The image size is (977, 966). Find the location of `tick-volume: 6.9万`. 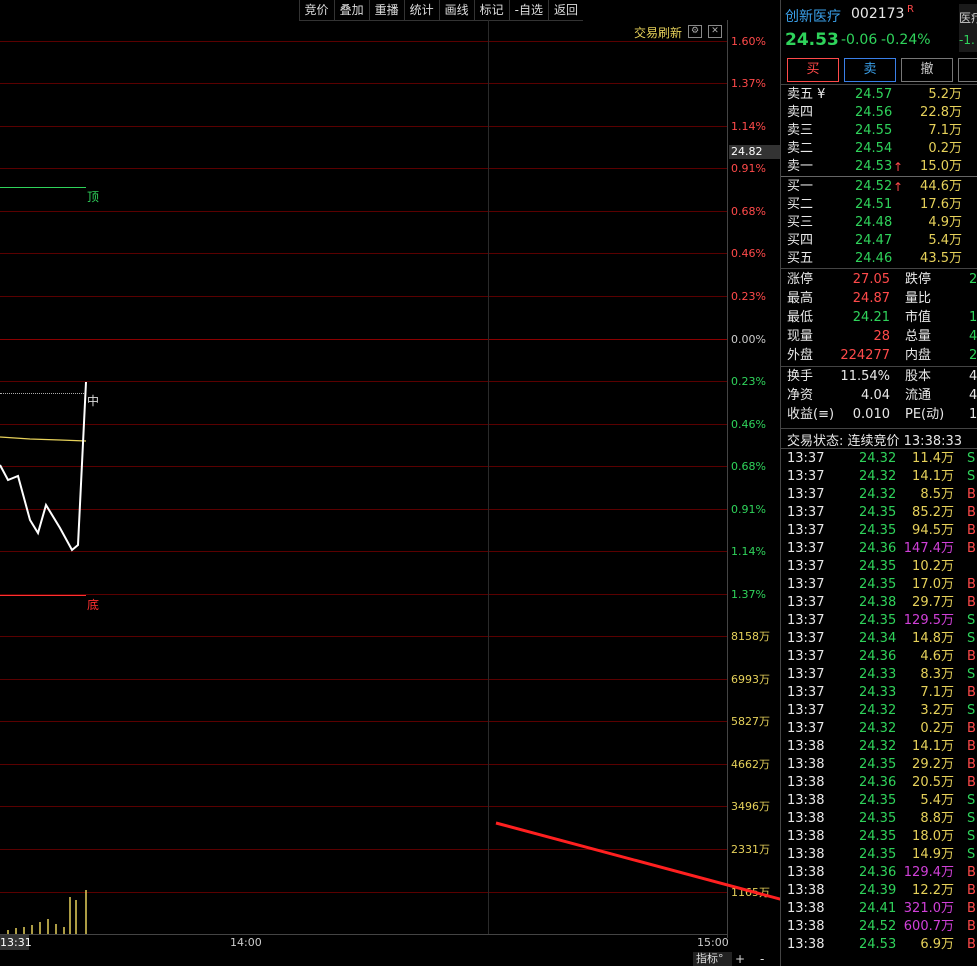

tick-volume: 6.9万 is located at coordinates (937, 944).